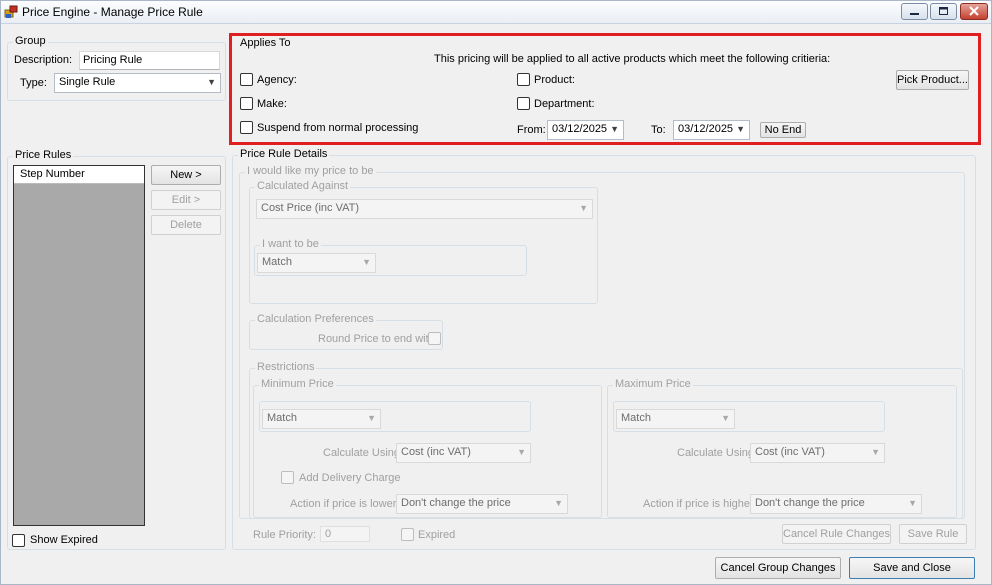  What do you see at coordinates (303, 186) in the screenshot?
I see `calculated-against-title: Calculated Against` at bounding box center [303, 186].